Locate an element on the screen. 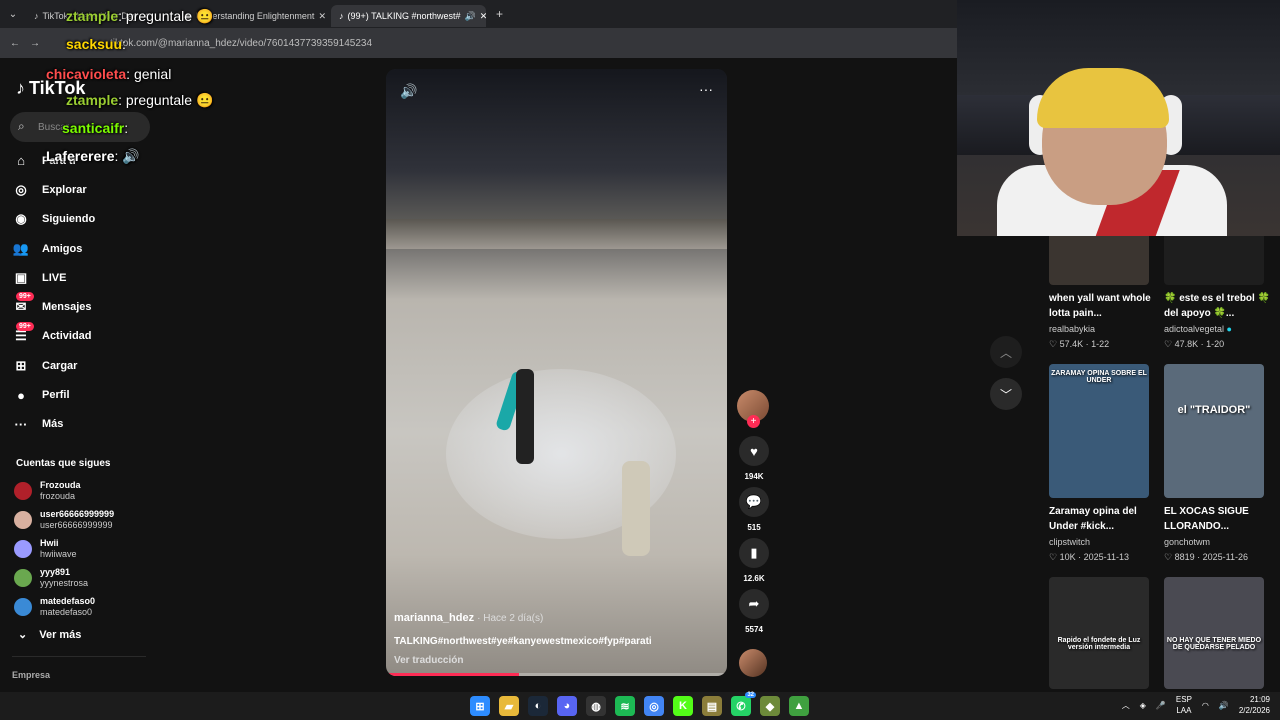 The height and width of the screenshot is (720, 1280). sidebar-item-live: ▣ LIVE is located at coordinates (82, 277).